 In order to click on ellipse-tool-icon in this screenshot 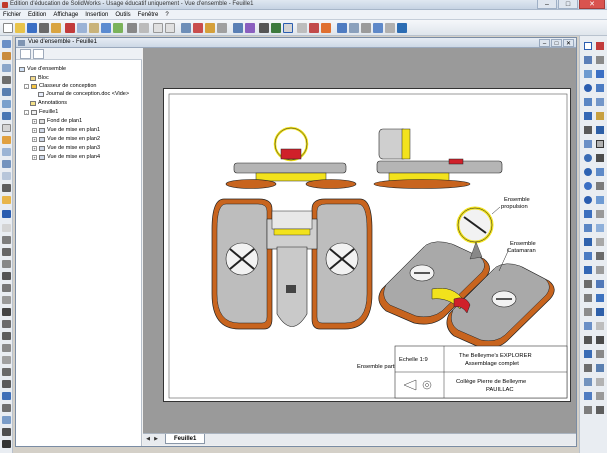, I will do `click(588, 116)`.